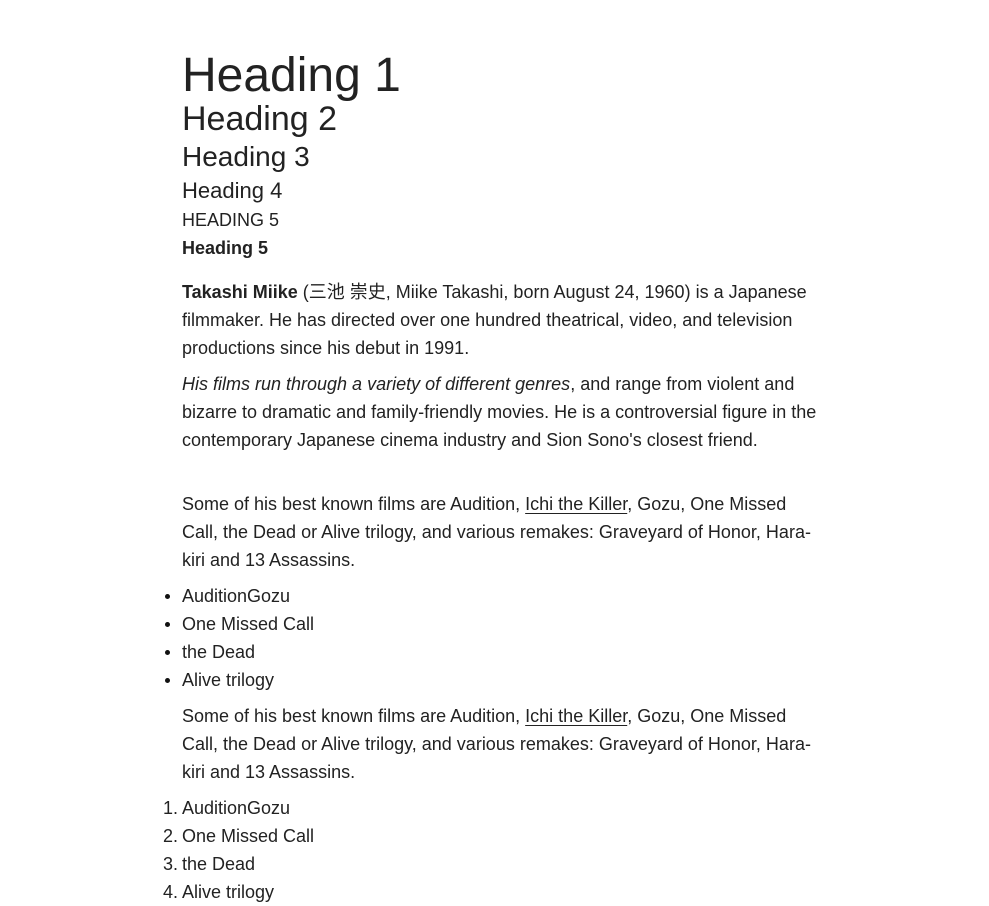  What do you see at coordinates (228, 892) in the screenshot?
I see `list-item-text: Alive trilogy` at bounding box center [228, 892].